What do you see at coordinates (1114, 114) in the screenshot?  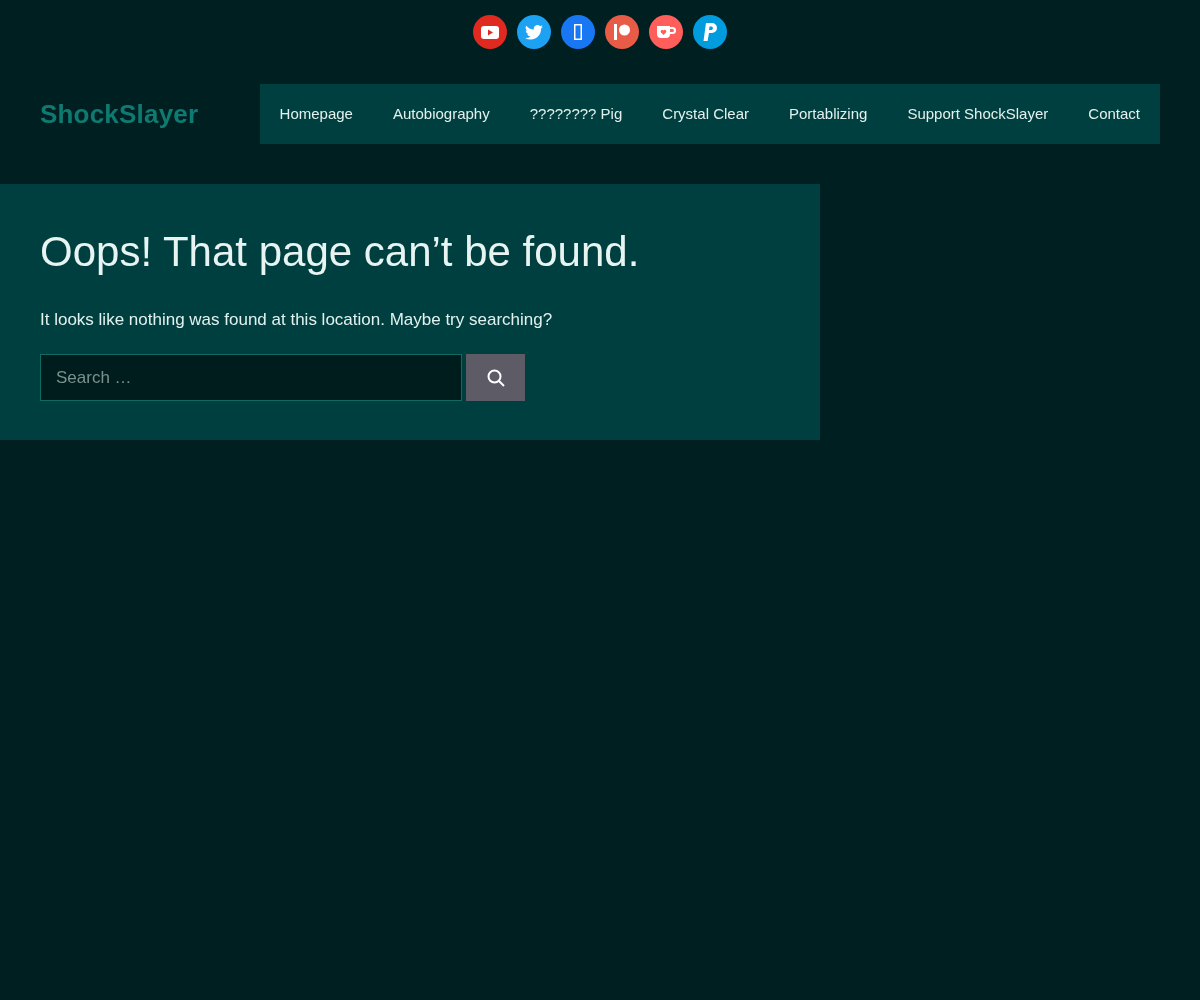 I see `nav-link: Contact` at bounding box center [1114, 114].